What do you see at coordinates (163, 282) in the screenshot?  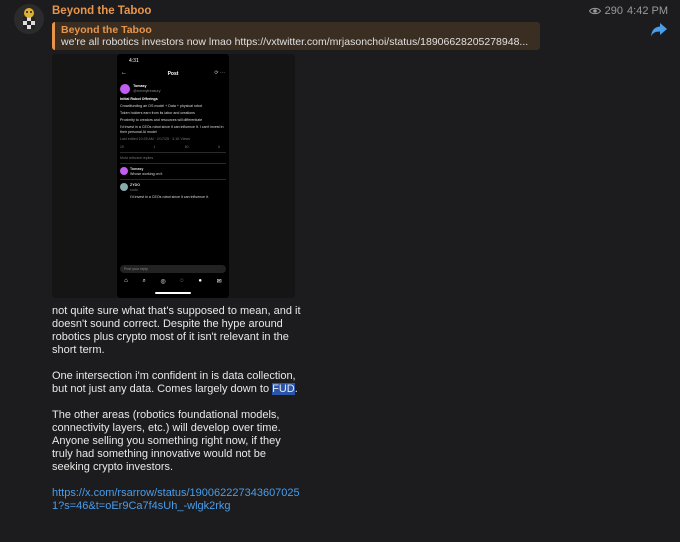 I see `grok-icon: ◎` at bounding box center [163, 282].